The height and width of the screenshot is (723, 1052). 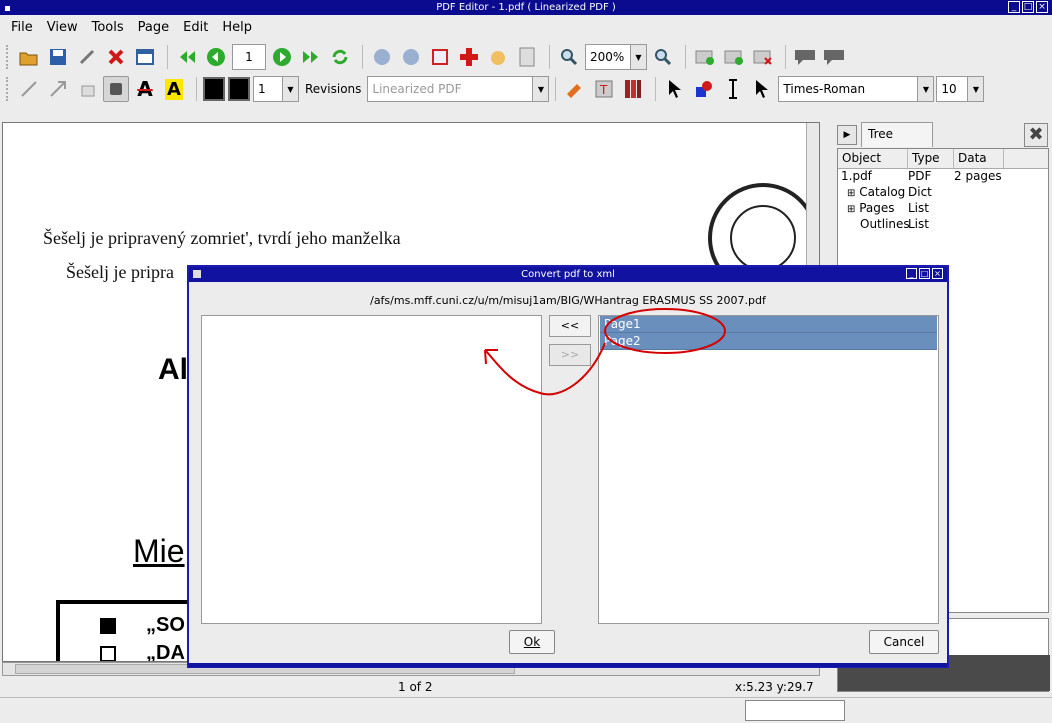 What do you see at coordinates (904, 642) in the screenshot?
I see `cancel-button: Cancel` at bounding box center [904, 642].